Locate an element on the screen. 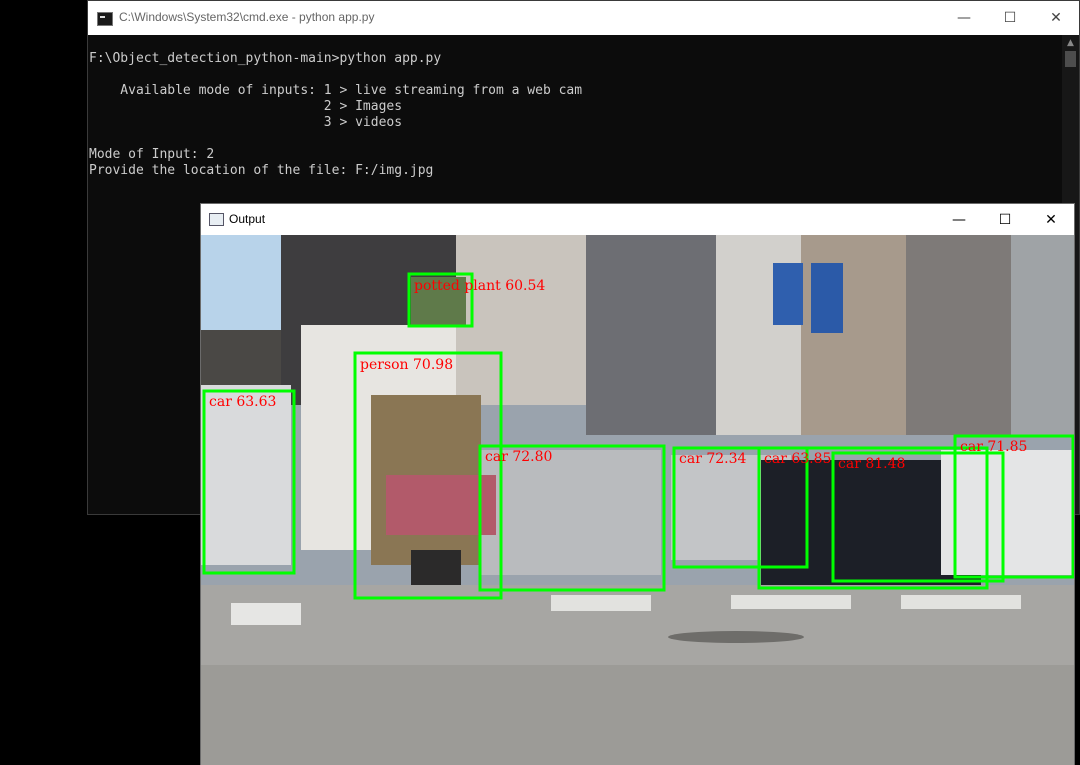 This screenshot has width=1080, height=765. scroll-thumb is located at coordinates (1070, 59).